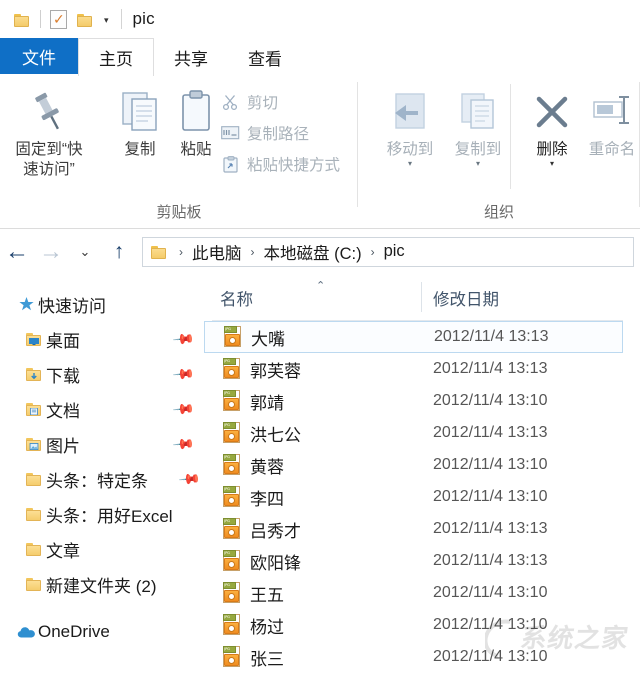 The height and width of the screenshot is (675, 640). I want to click on breadcrumb-item-pic: pic, so click(394, 251).